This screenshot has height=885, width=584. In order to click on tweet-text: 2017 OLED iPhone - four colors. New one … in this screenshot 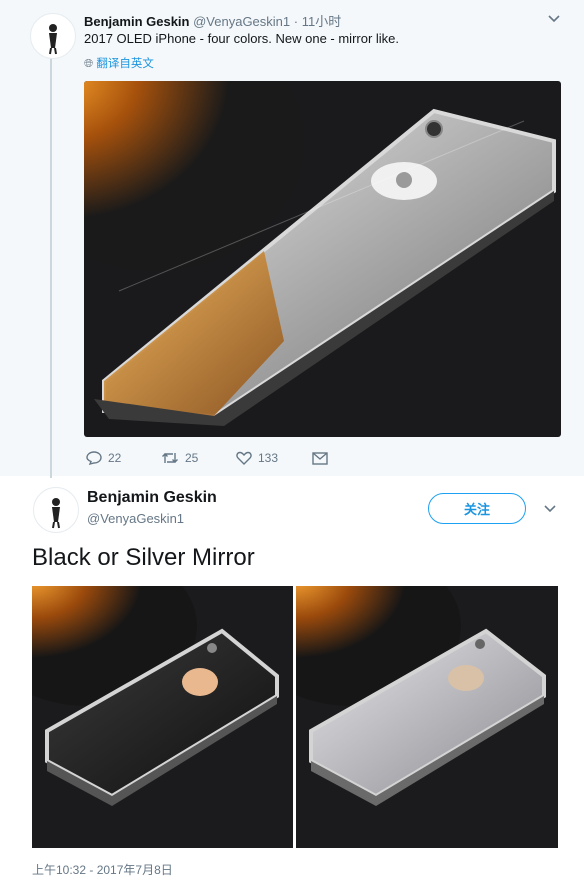, I will do `click(242, 38)`.